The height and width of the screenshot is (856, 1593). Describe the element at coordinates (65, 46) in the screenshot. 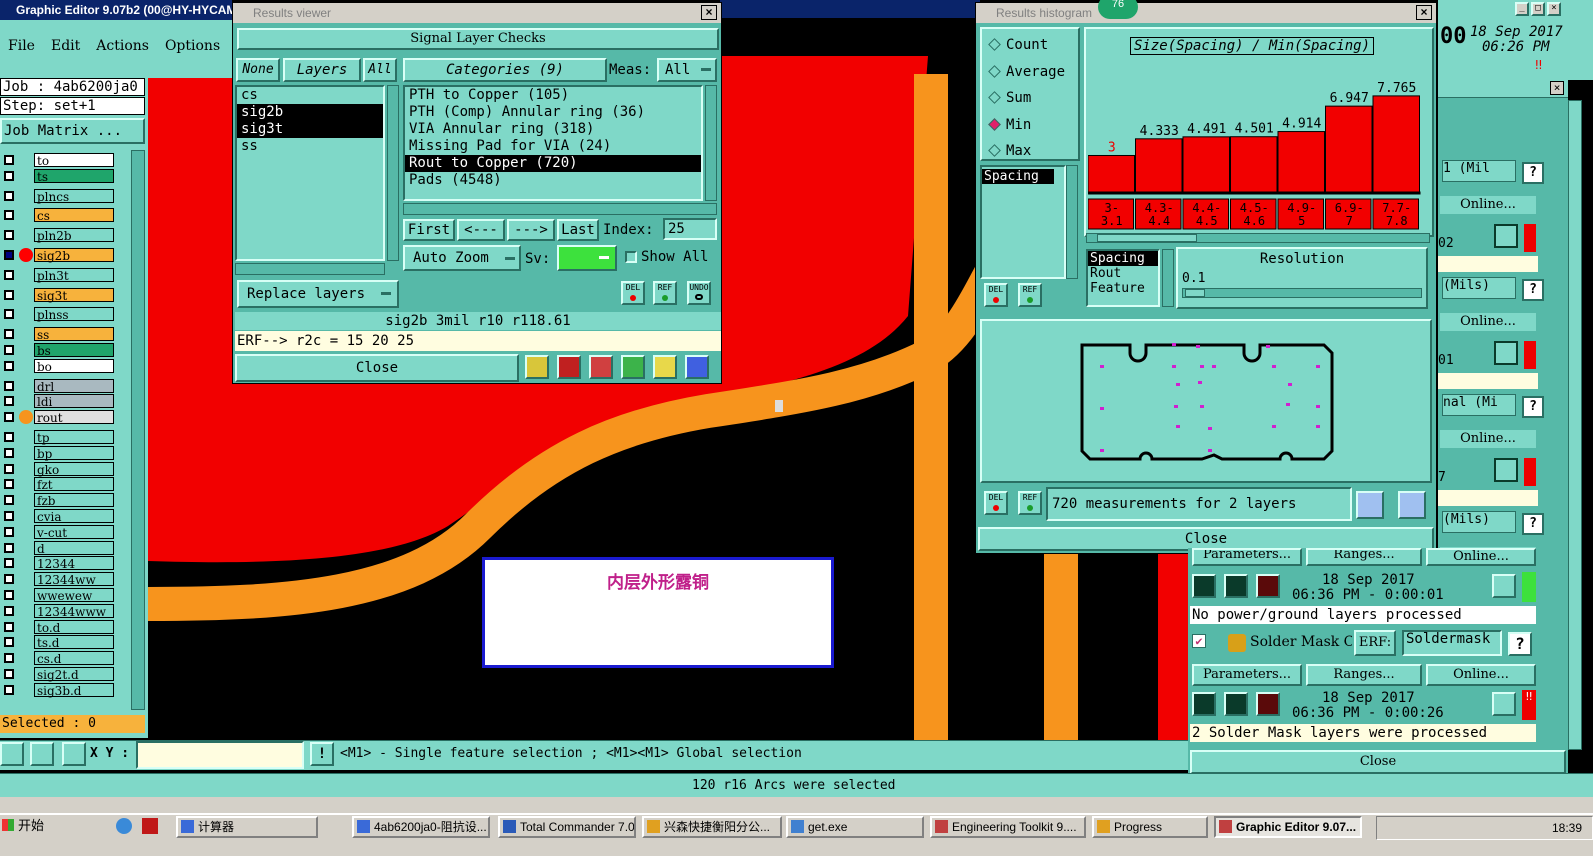

I see `menu-edit: Edit` at that location.